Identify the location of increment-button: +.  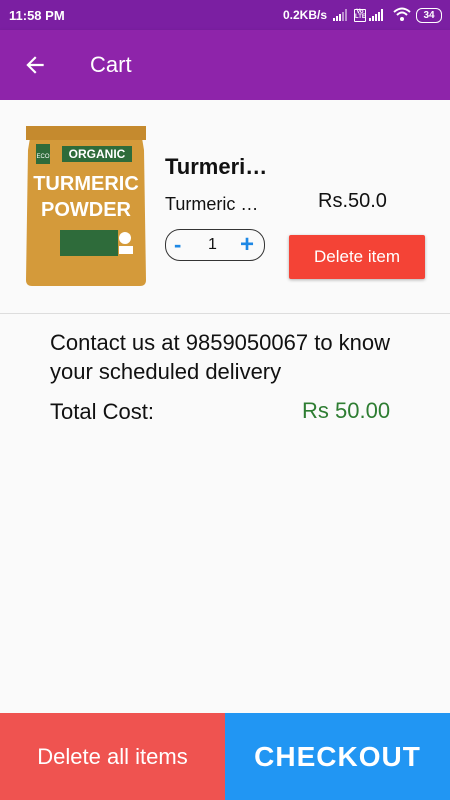
(247, 245).